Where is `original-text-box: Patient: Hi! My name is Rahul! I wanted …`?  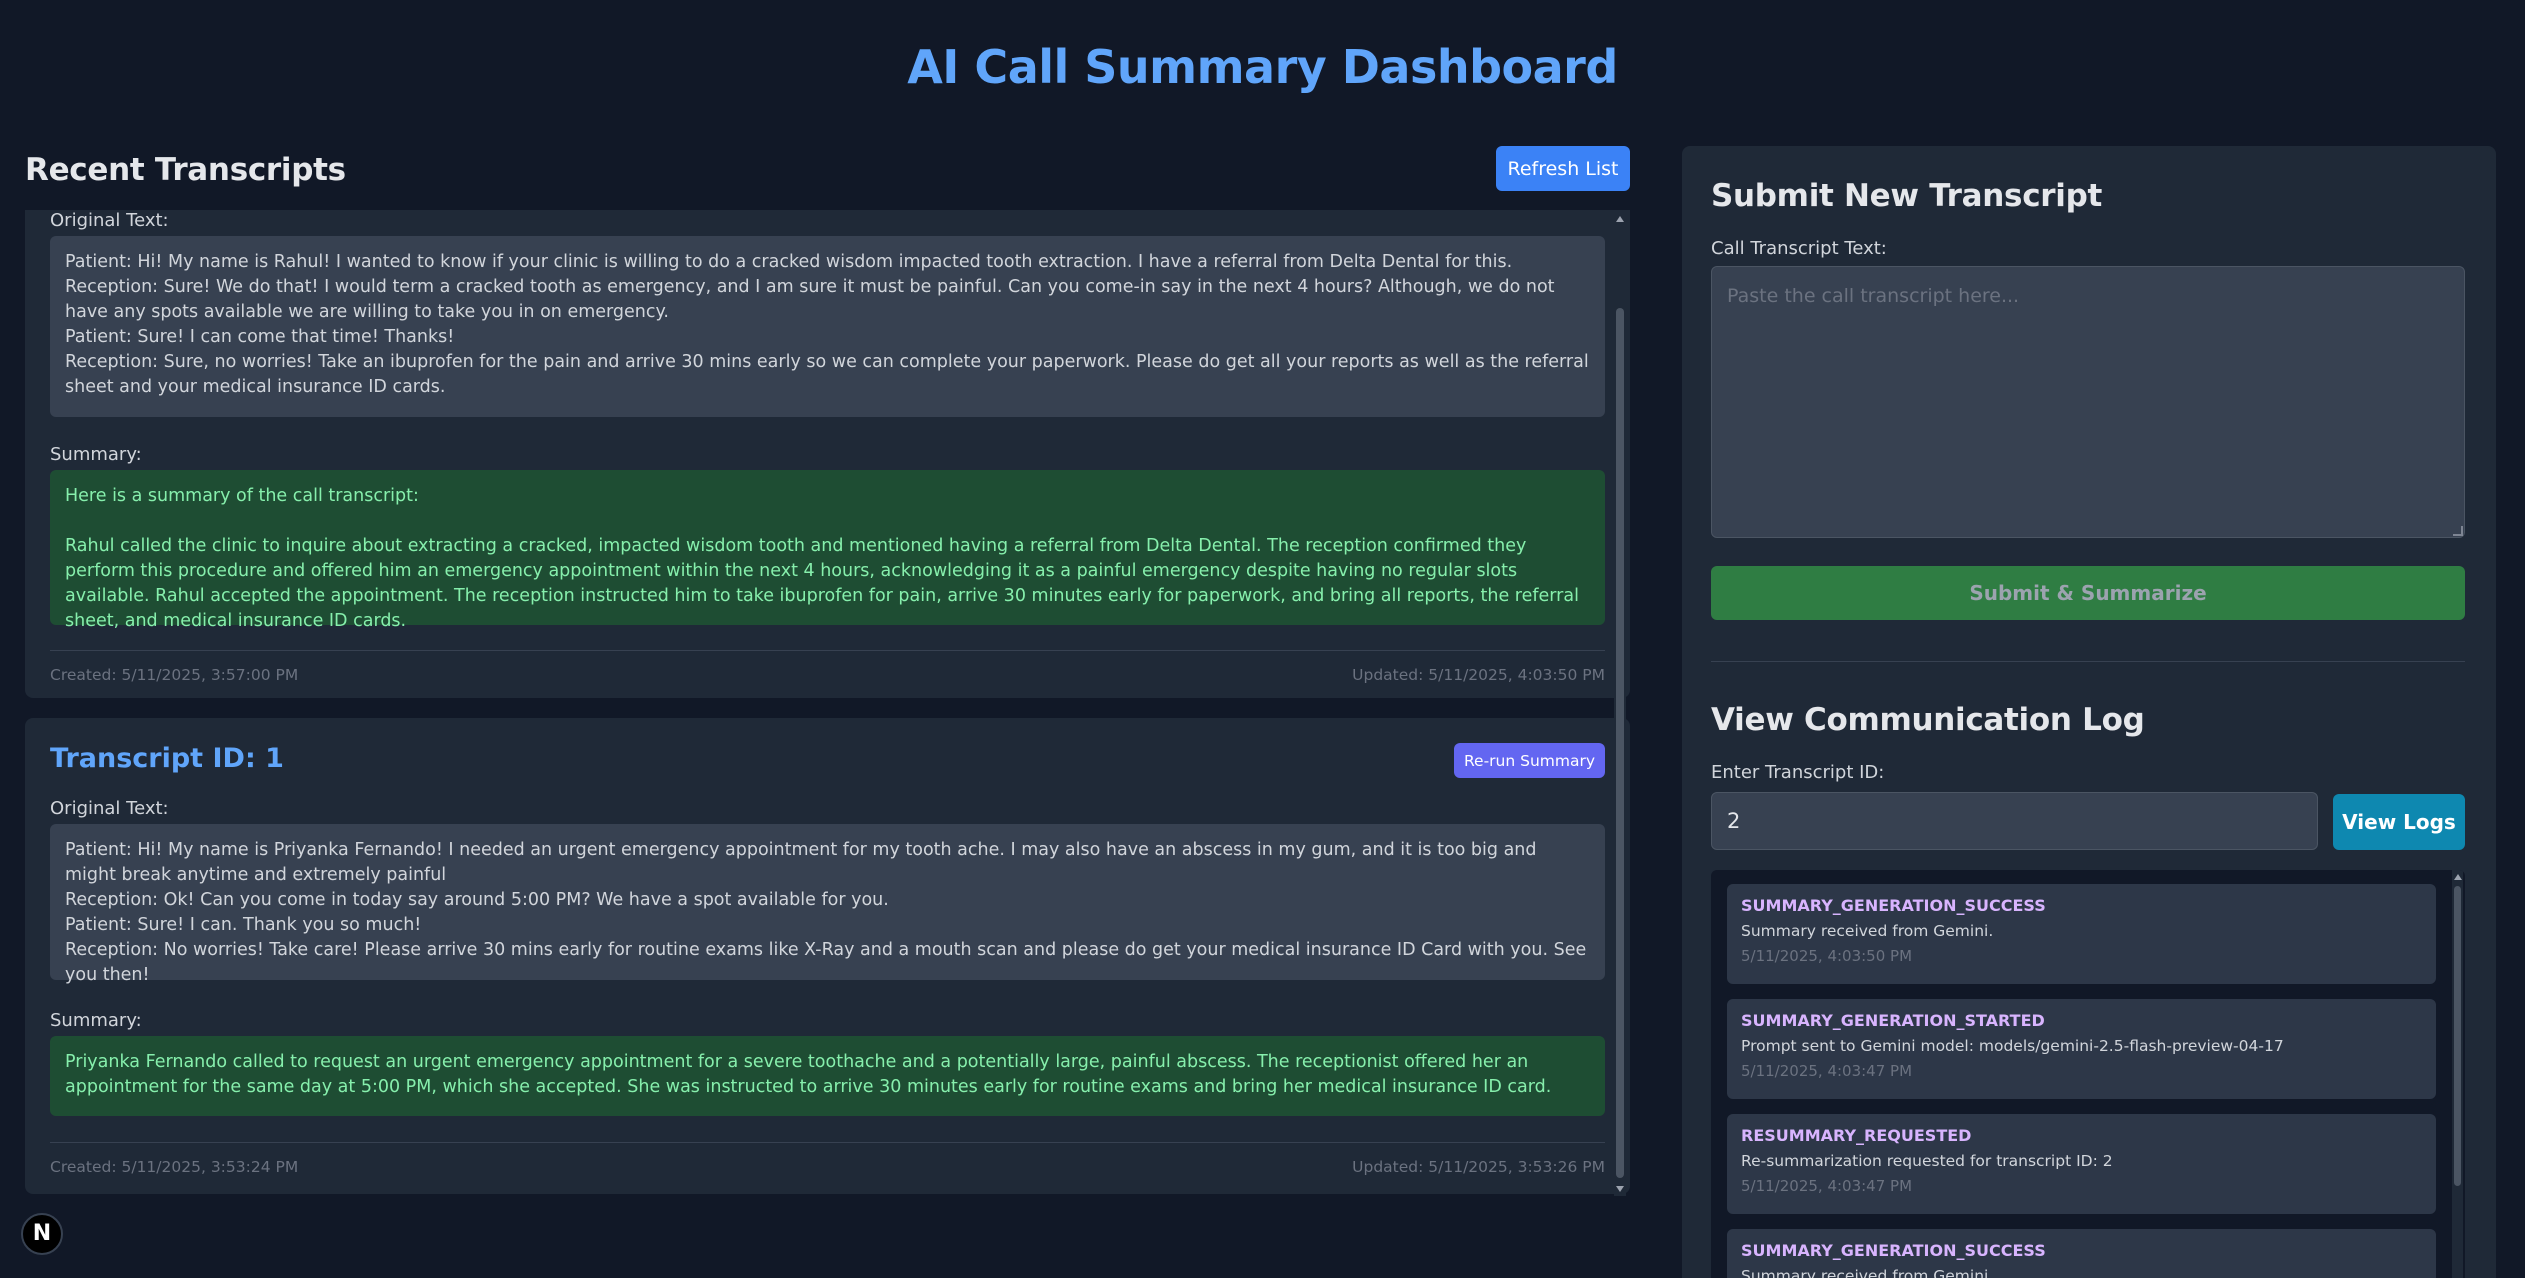 original-text-box: Patient: Hi! My name is Rahul! I wanted … is located at coordinates (827, 326).